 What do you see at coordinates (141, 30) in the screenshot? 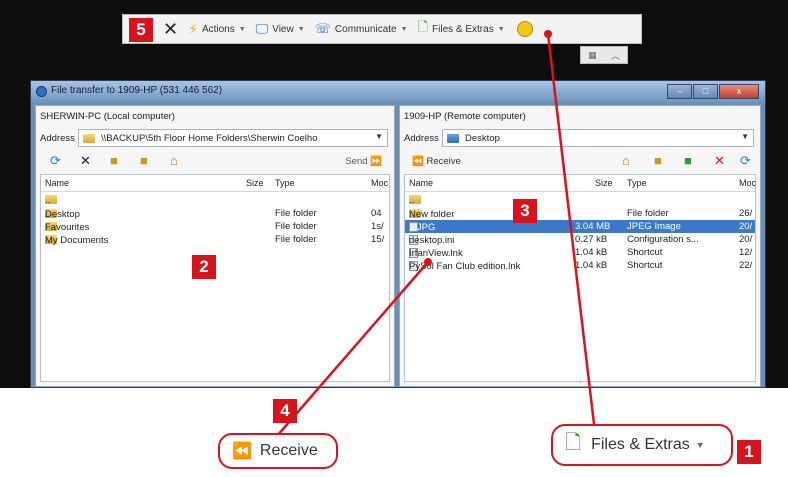
I see `badge-5: 5` at bounding box center [141, 30].